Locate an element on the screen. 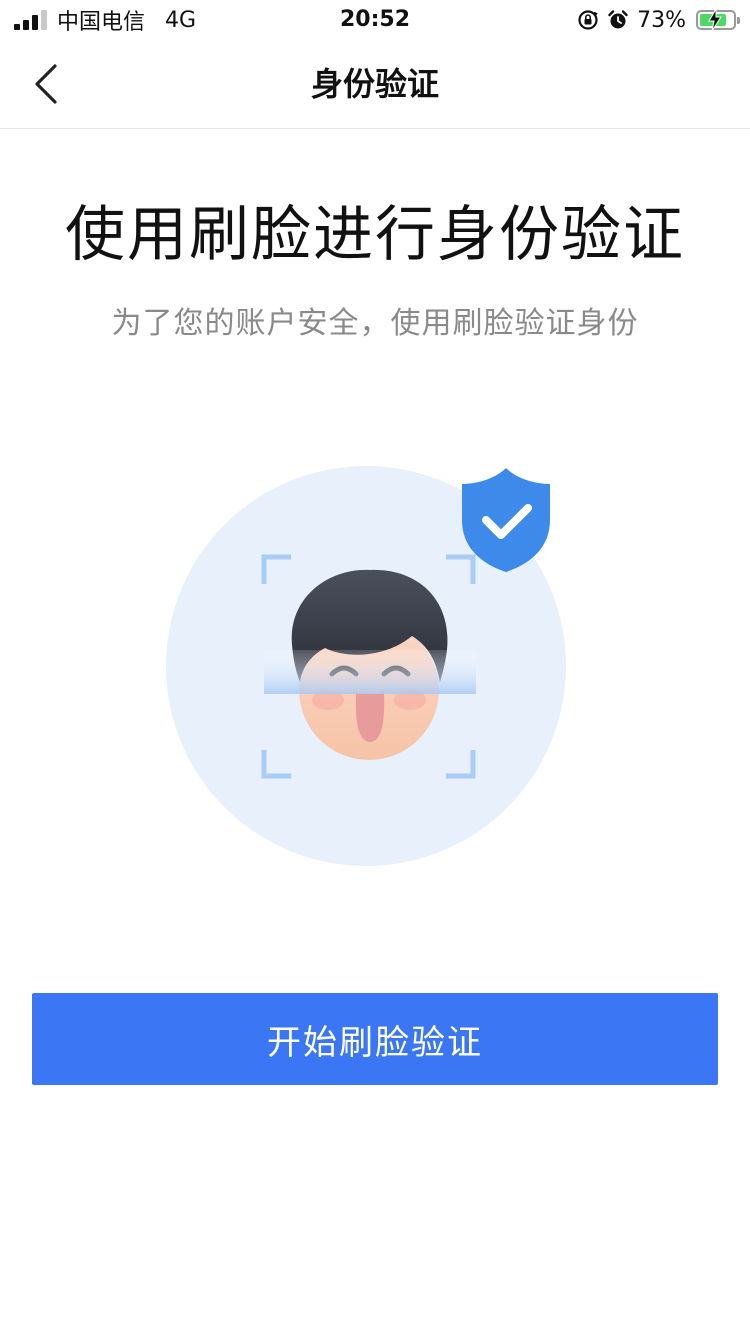 This screenshot has width=750, height=1334. status-right: 73% is located at coordinates (658, 20).